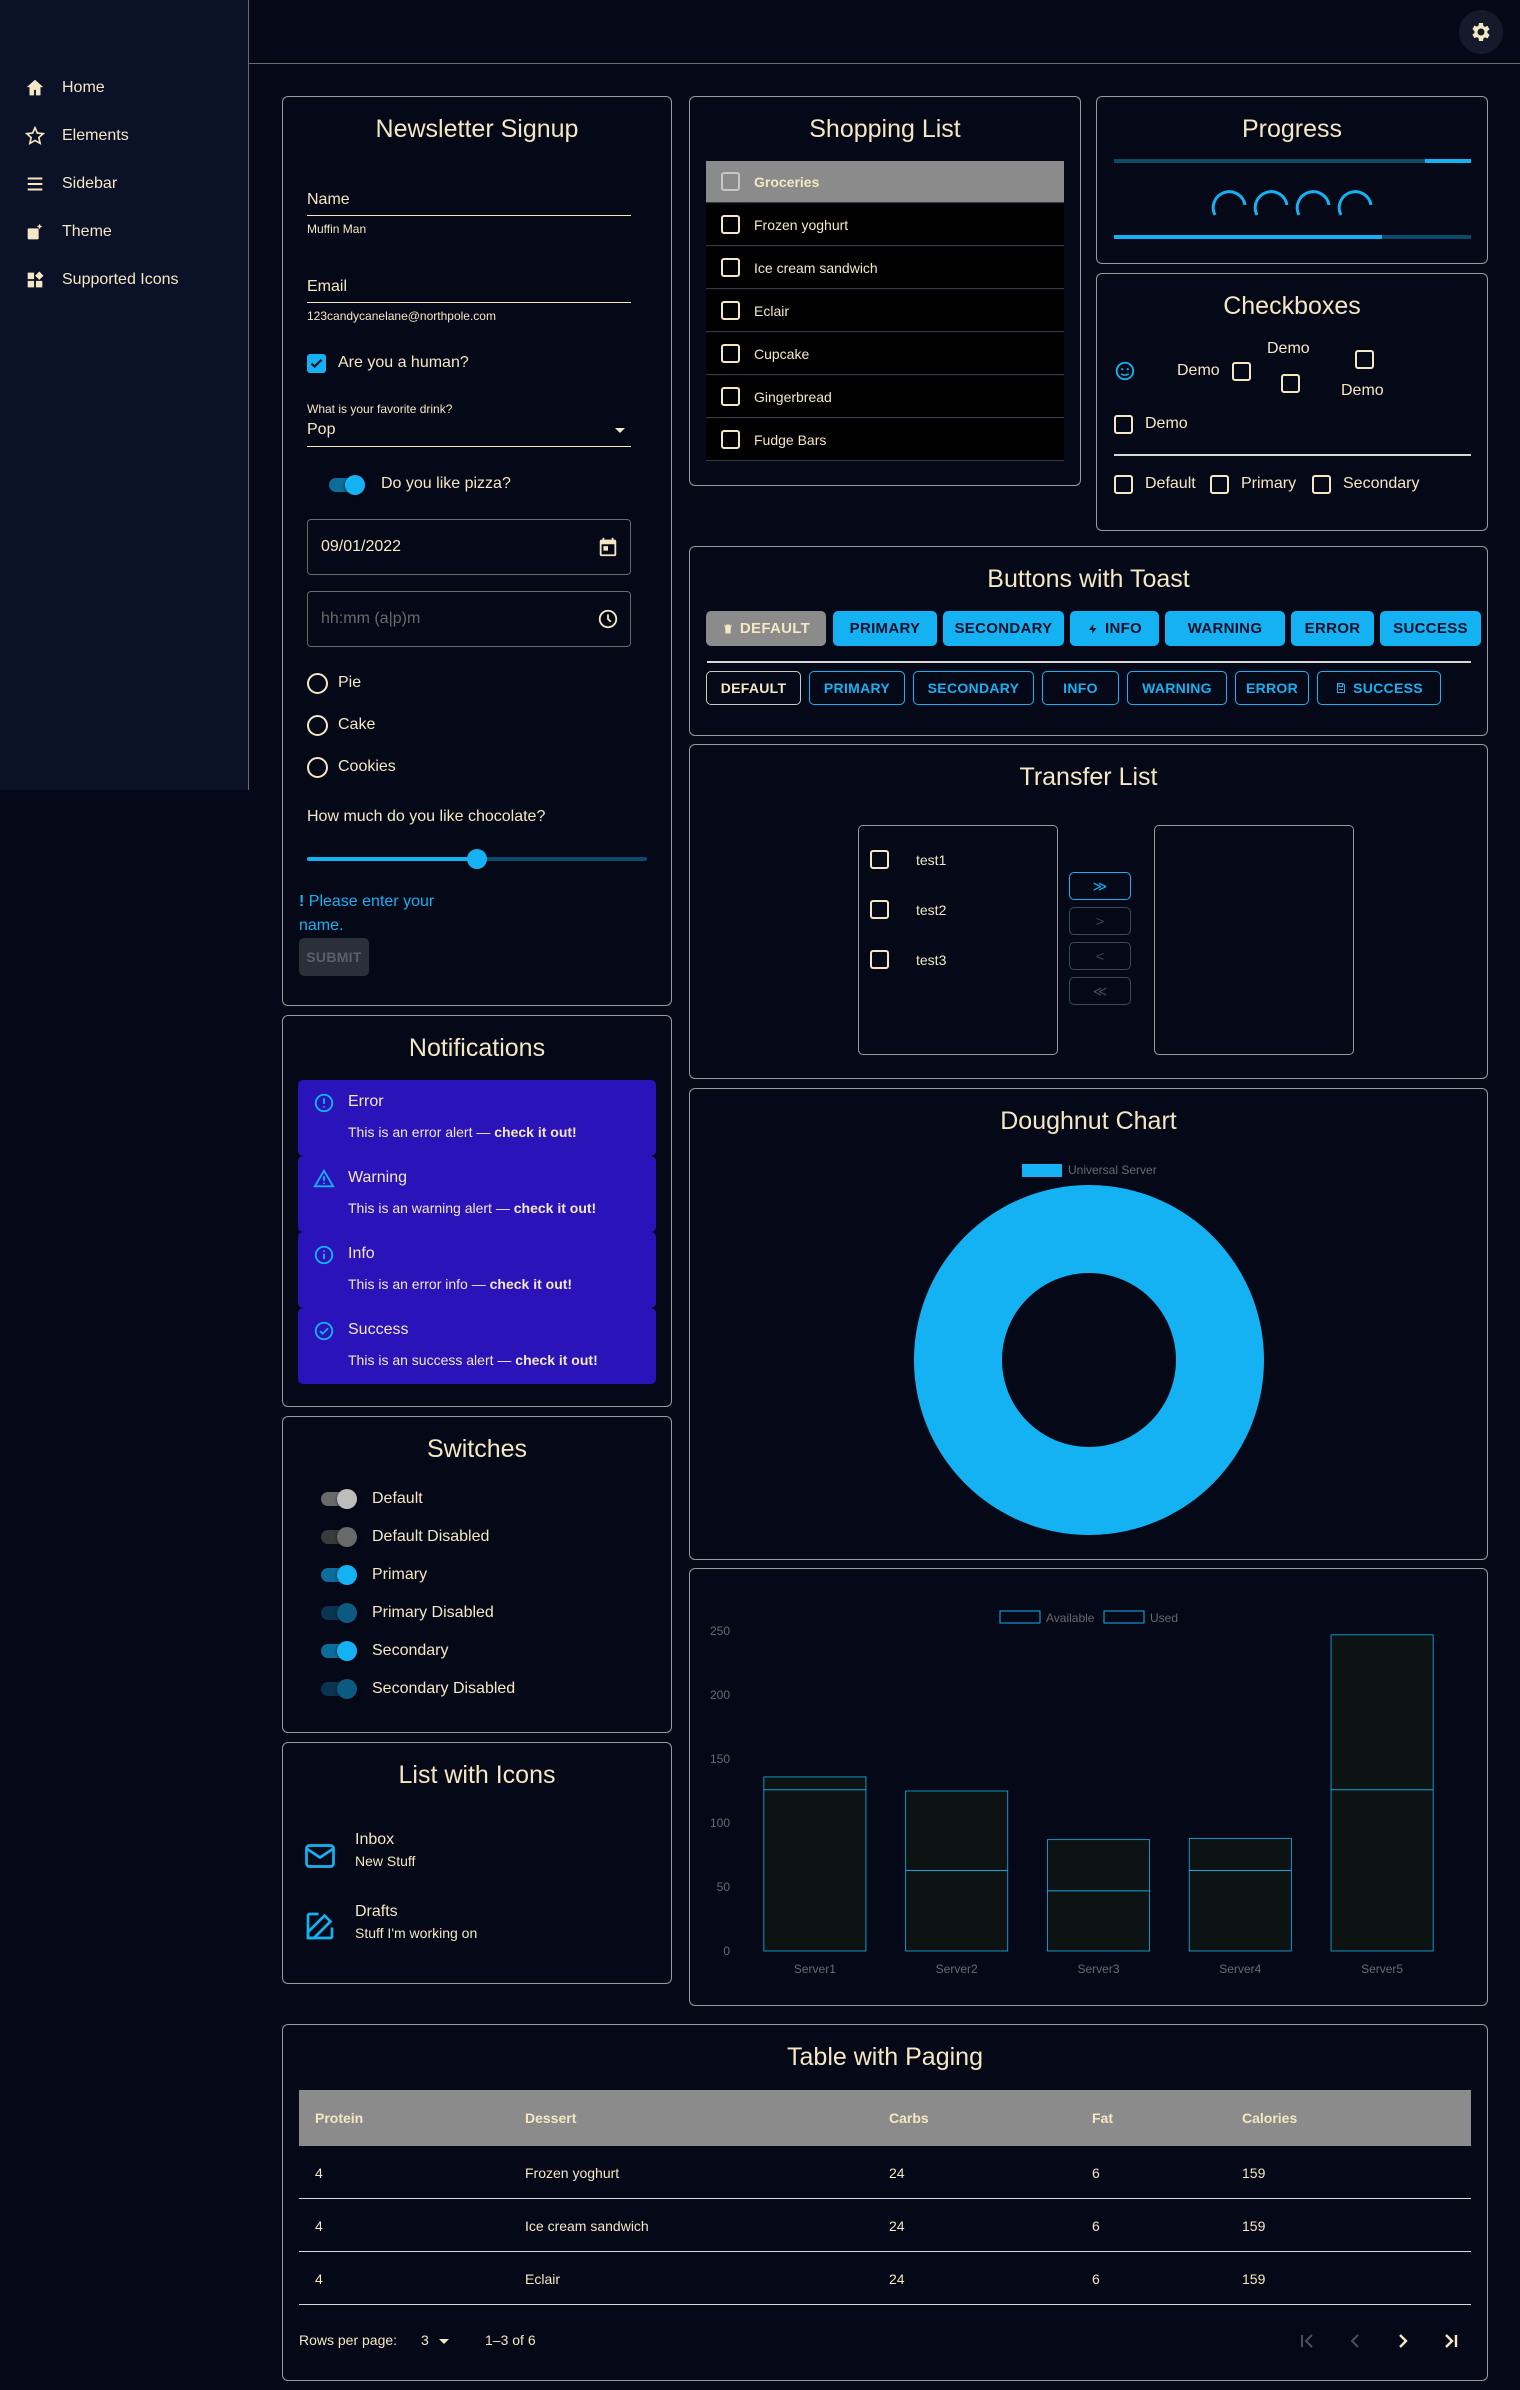  I want to click on list-item: Cupcake, so click(885, 354).